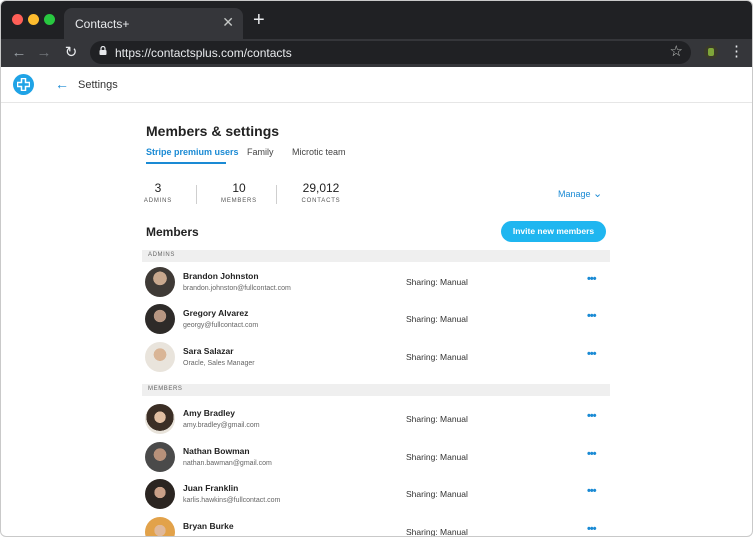 The image size is (753, 537). I want to click on invite-new-members-button: Invite new members, so click(553, 231).